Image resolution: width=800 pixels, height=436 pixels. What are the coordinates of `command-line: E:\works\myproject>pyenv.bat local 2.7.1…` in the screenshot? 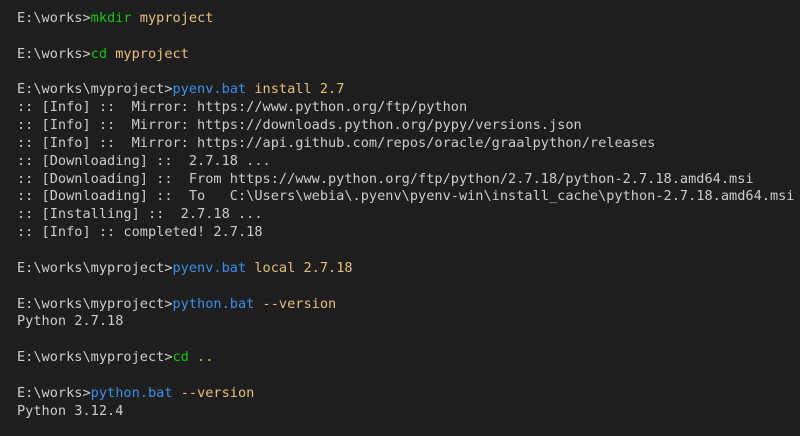 It's located at (408, 269).